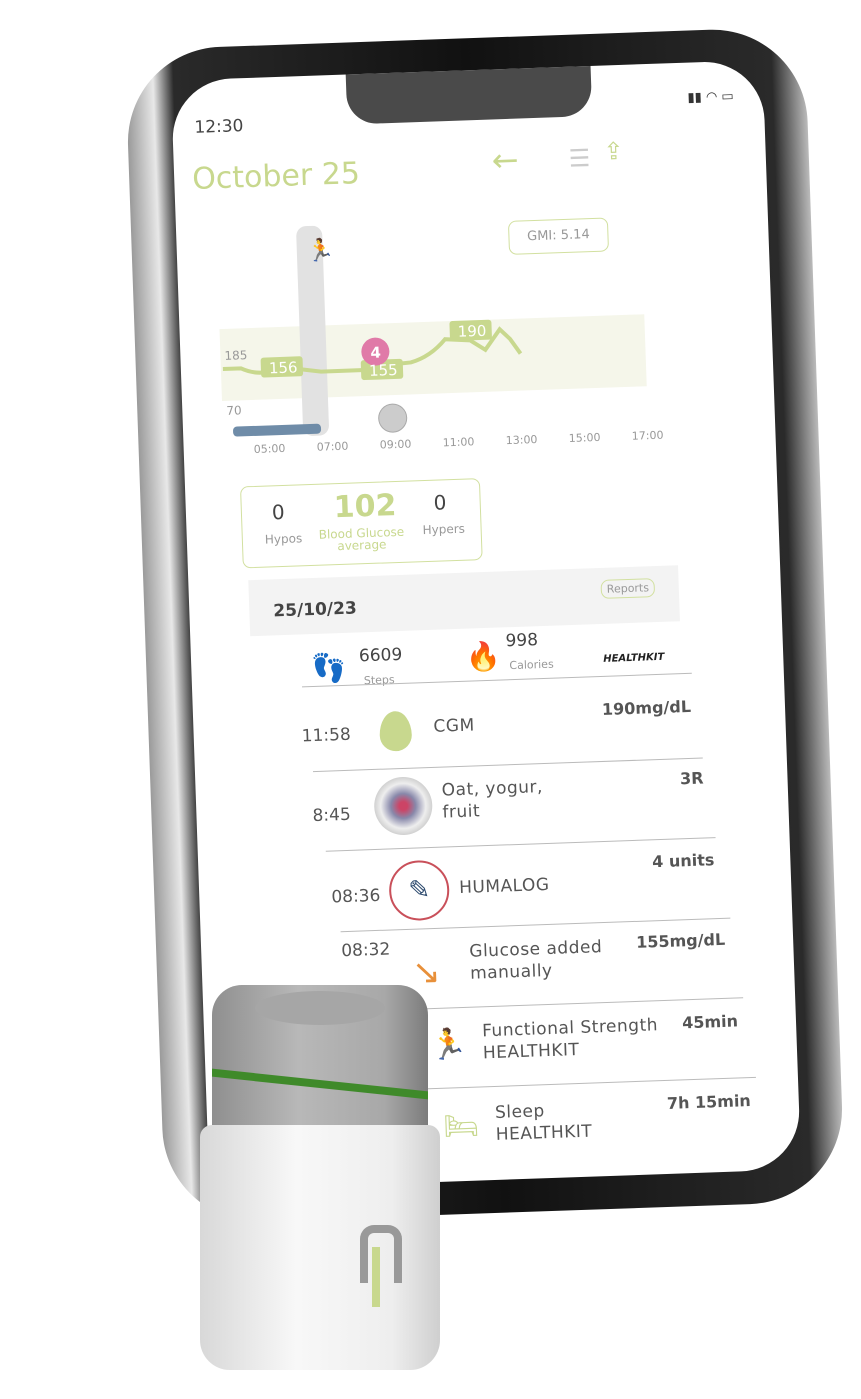  Describe the element at coordinates (315, 610) in the screenshot. I see `day-date: 25/10/23` at that location.